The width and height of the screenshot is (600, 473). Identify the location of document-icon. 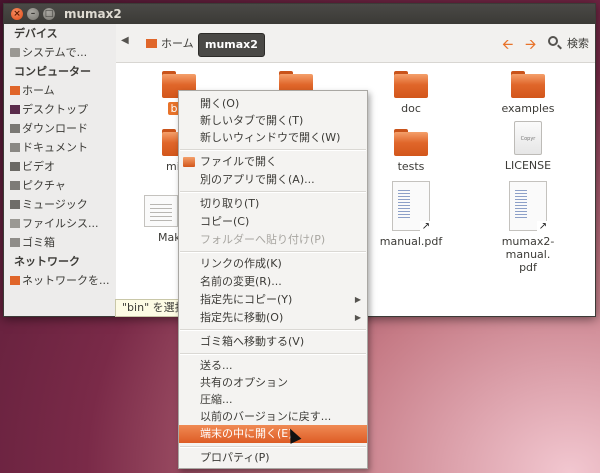
(15, 147).